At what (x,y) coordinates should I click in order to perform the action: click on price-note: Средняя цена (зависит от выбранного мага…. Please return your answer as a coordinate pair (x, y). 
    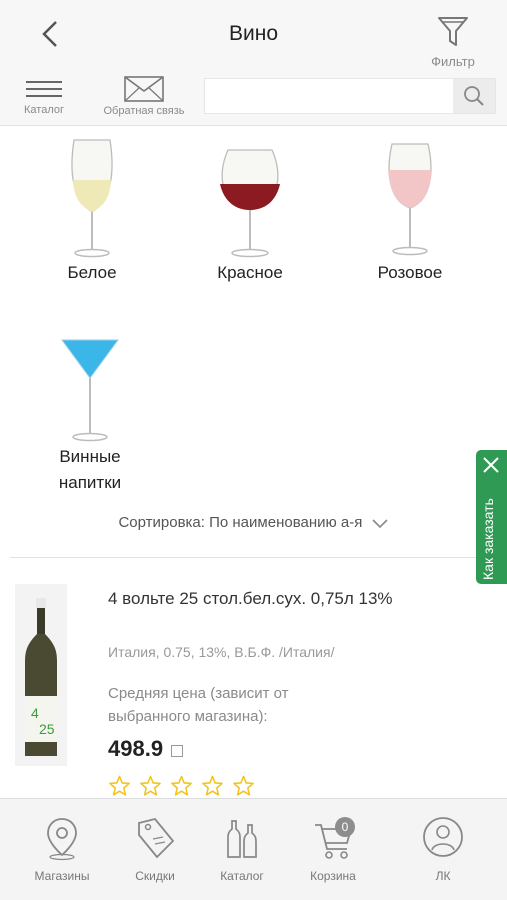
    Looking at the image, I should click on (198, 705).